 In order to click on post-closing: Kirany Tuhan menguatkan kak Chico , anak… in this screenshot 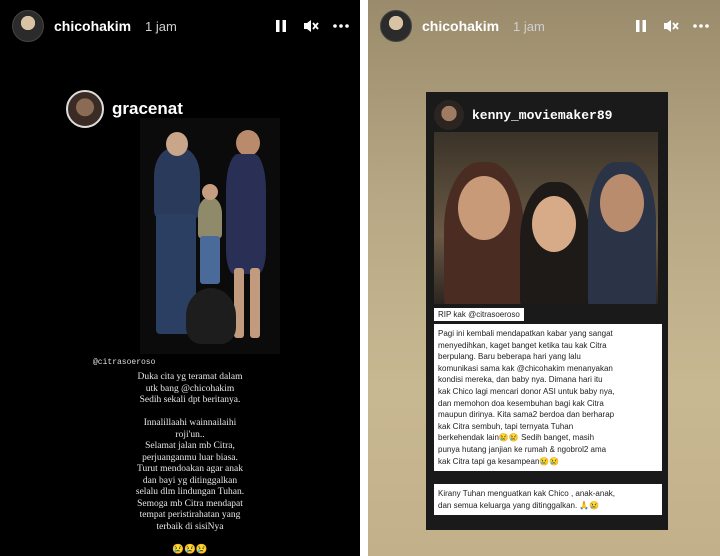, I will do `click(548, 500)`.